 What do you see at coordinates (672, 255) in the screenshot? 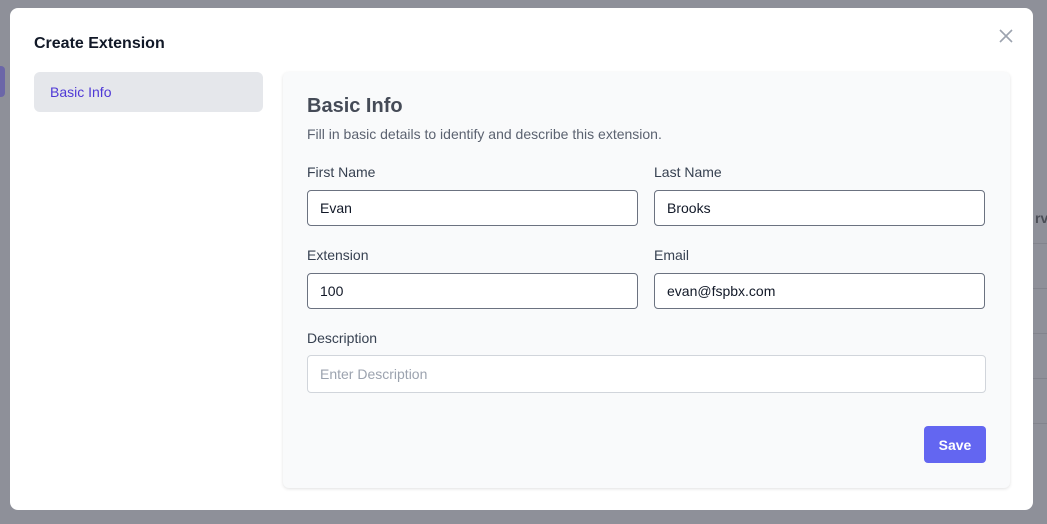
I see `email-label: Email` at bounding box center [672, 255].